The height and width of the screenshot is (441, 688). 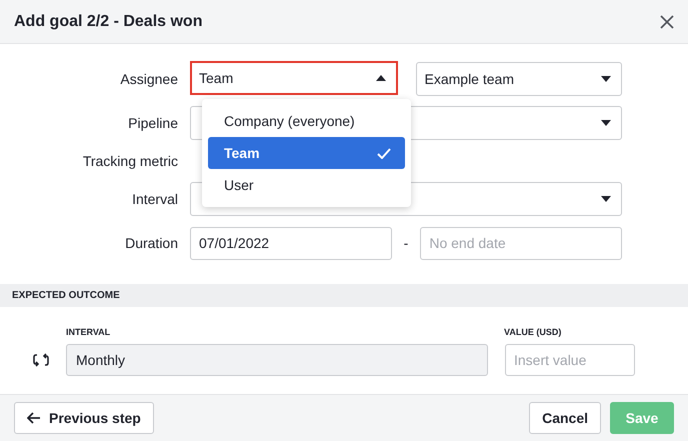 I want to click on field-label: Interval, so click(x=155, y=199).